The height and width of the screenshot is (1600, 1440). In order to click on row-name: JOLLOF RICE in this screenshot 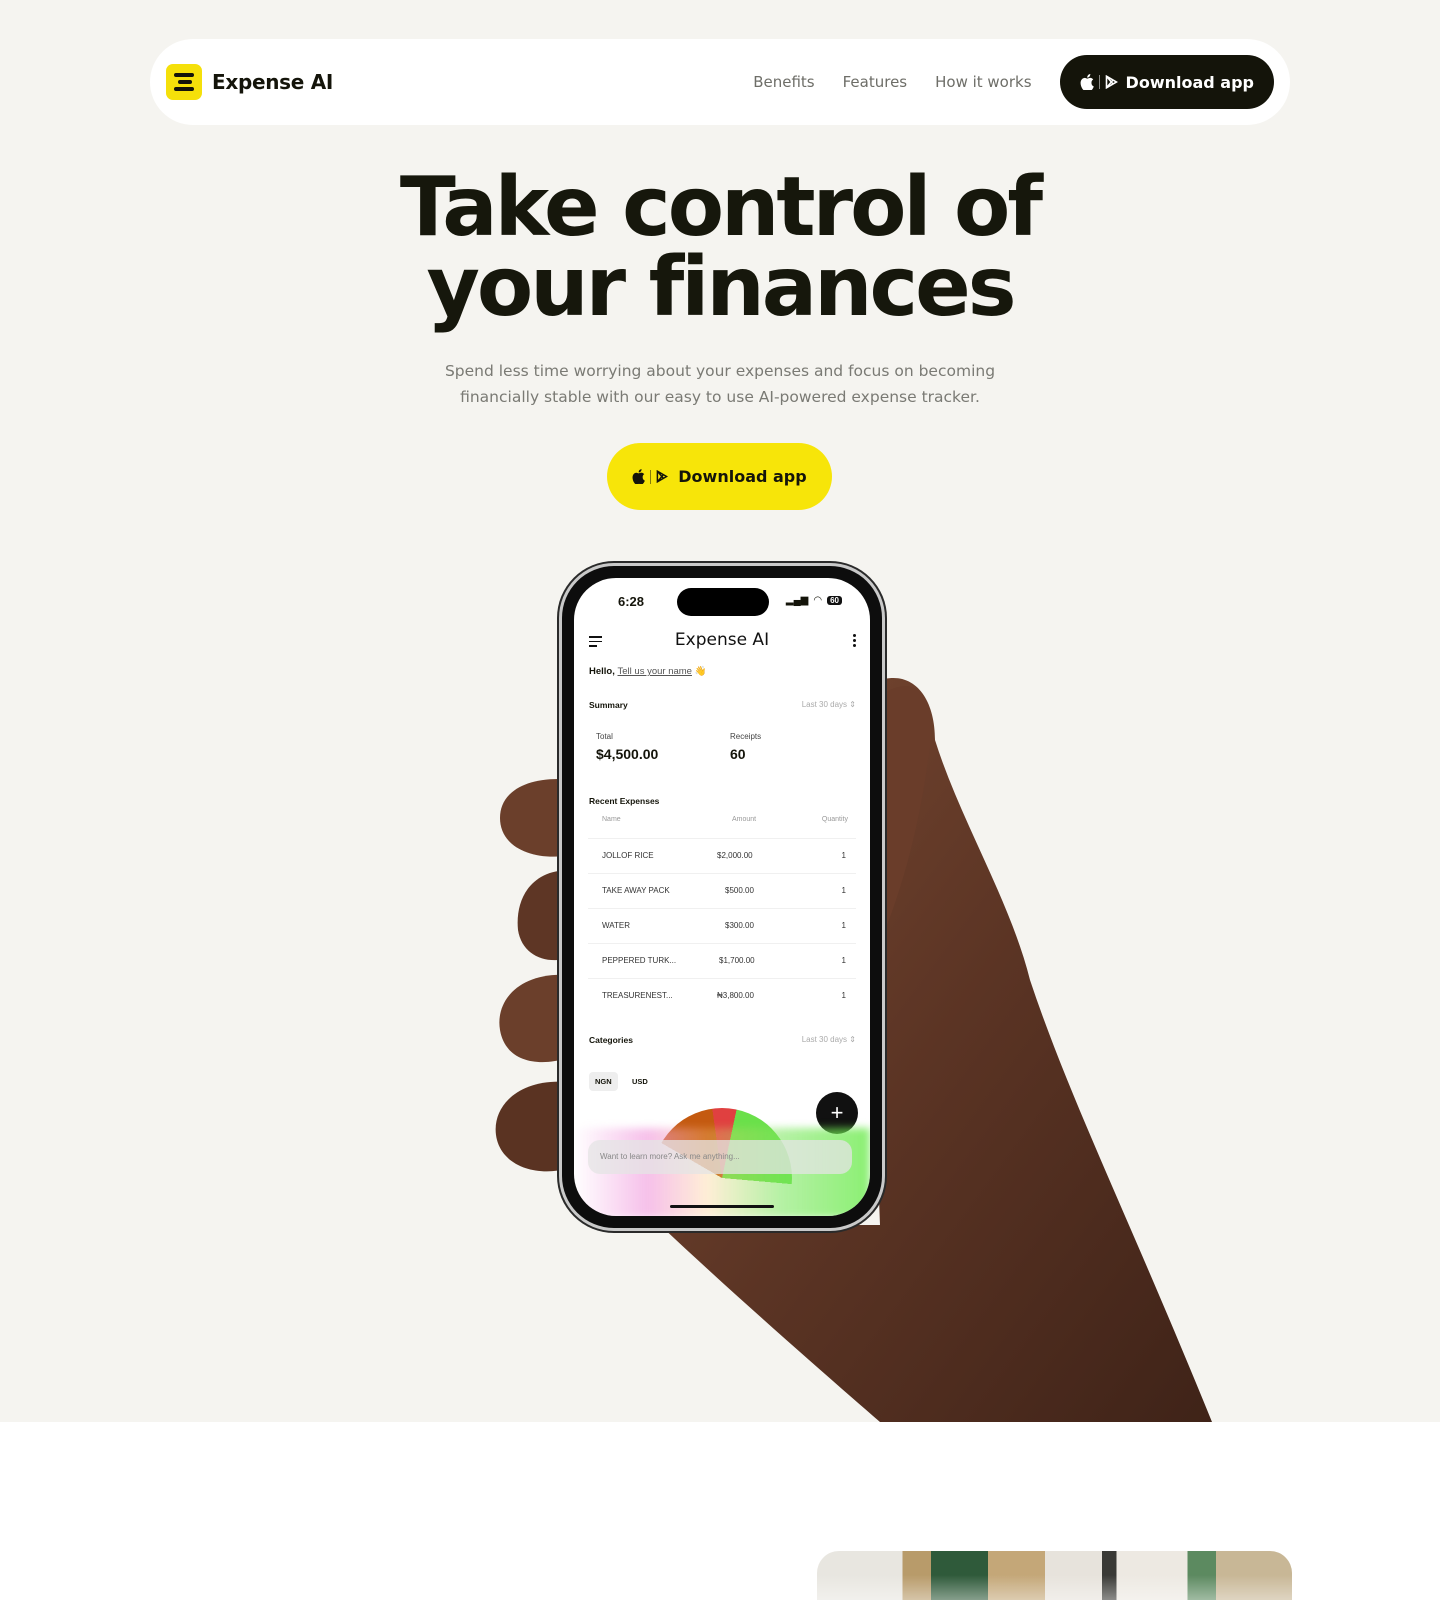, I will do `click(628, 855)`.